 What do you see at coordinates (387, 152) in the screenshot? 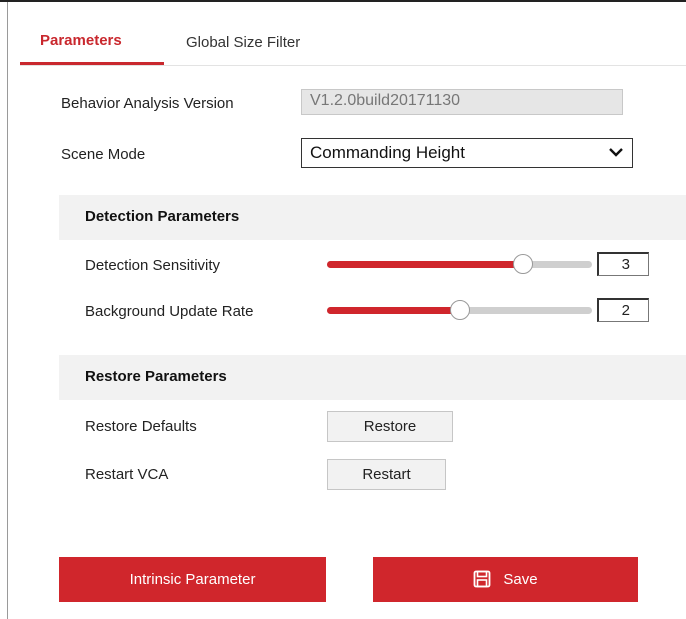
I see `scene-mode-value: Commanding Height` at bounding box center [387, 152].